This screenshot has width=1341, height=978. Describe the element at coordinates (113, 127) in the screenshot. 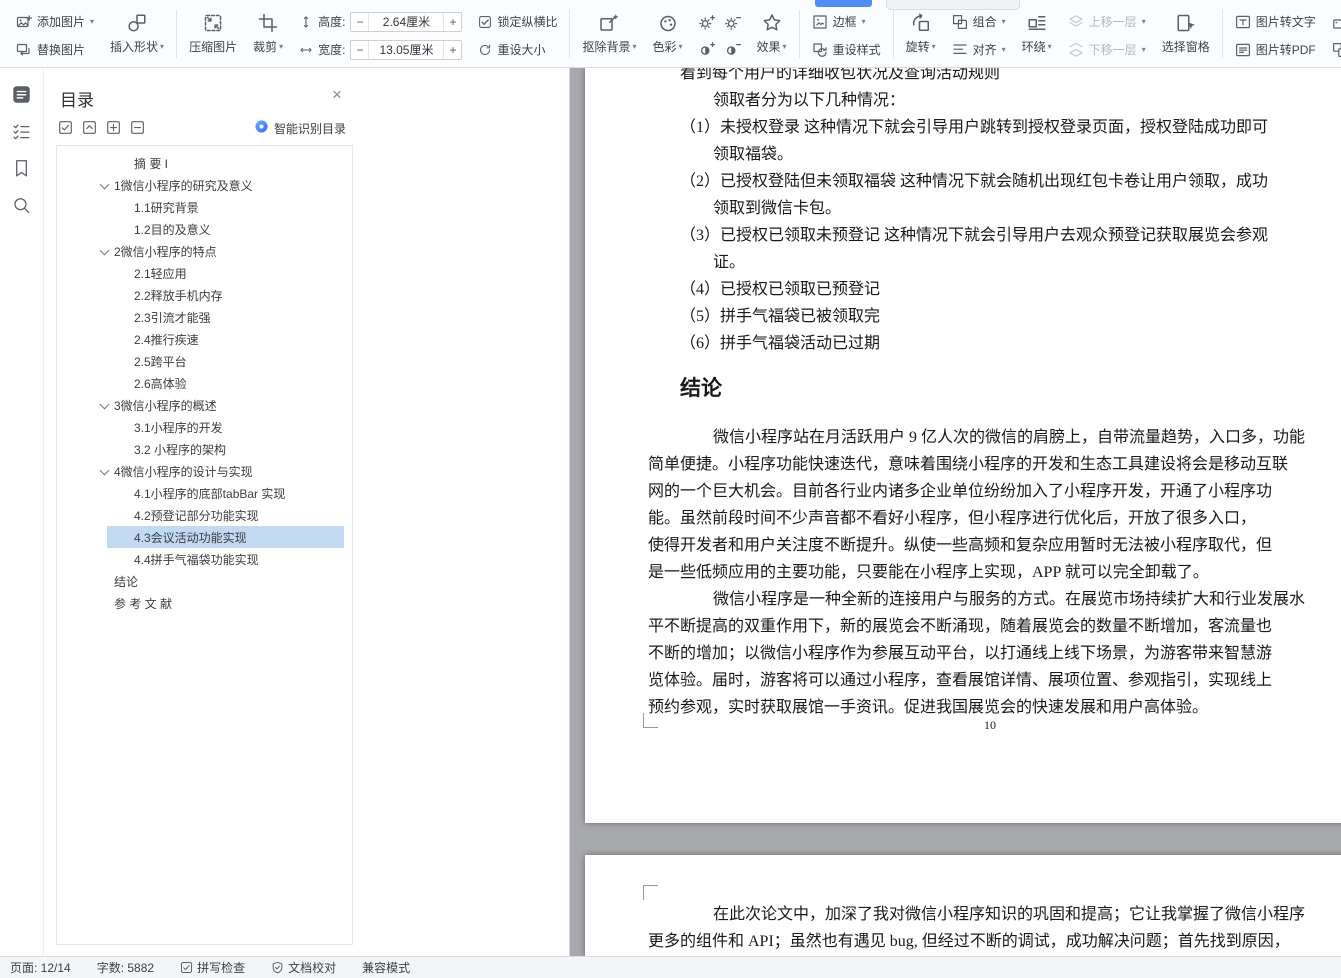

I see `toc-expand-all-button` at that location.